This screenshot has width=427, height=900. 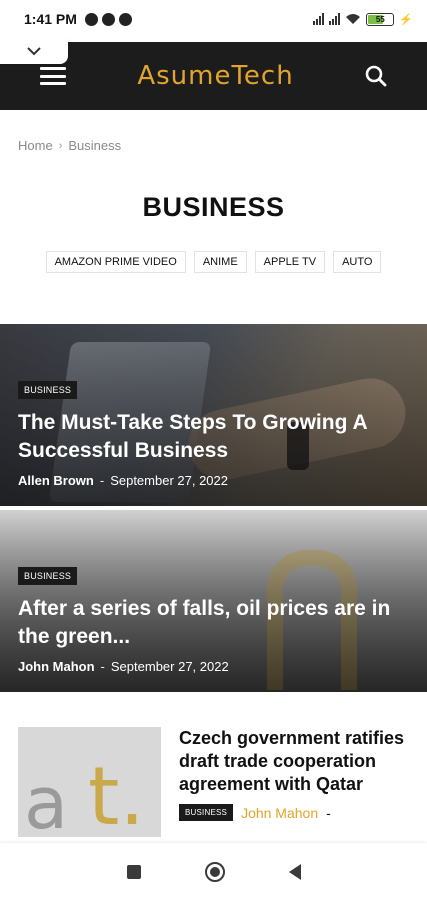 What do you see at coordinates (376, 76) in the screenshot?
I see `search-icon` at bounding box center [376, 76].